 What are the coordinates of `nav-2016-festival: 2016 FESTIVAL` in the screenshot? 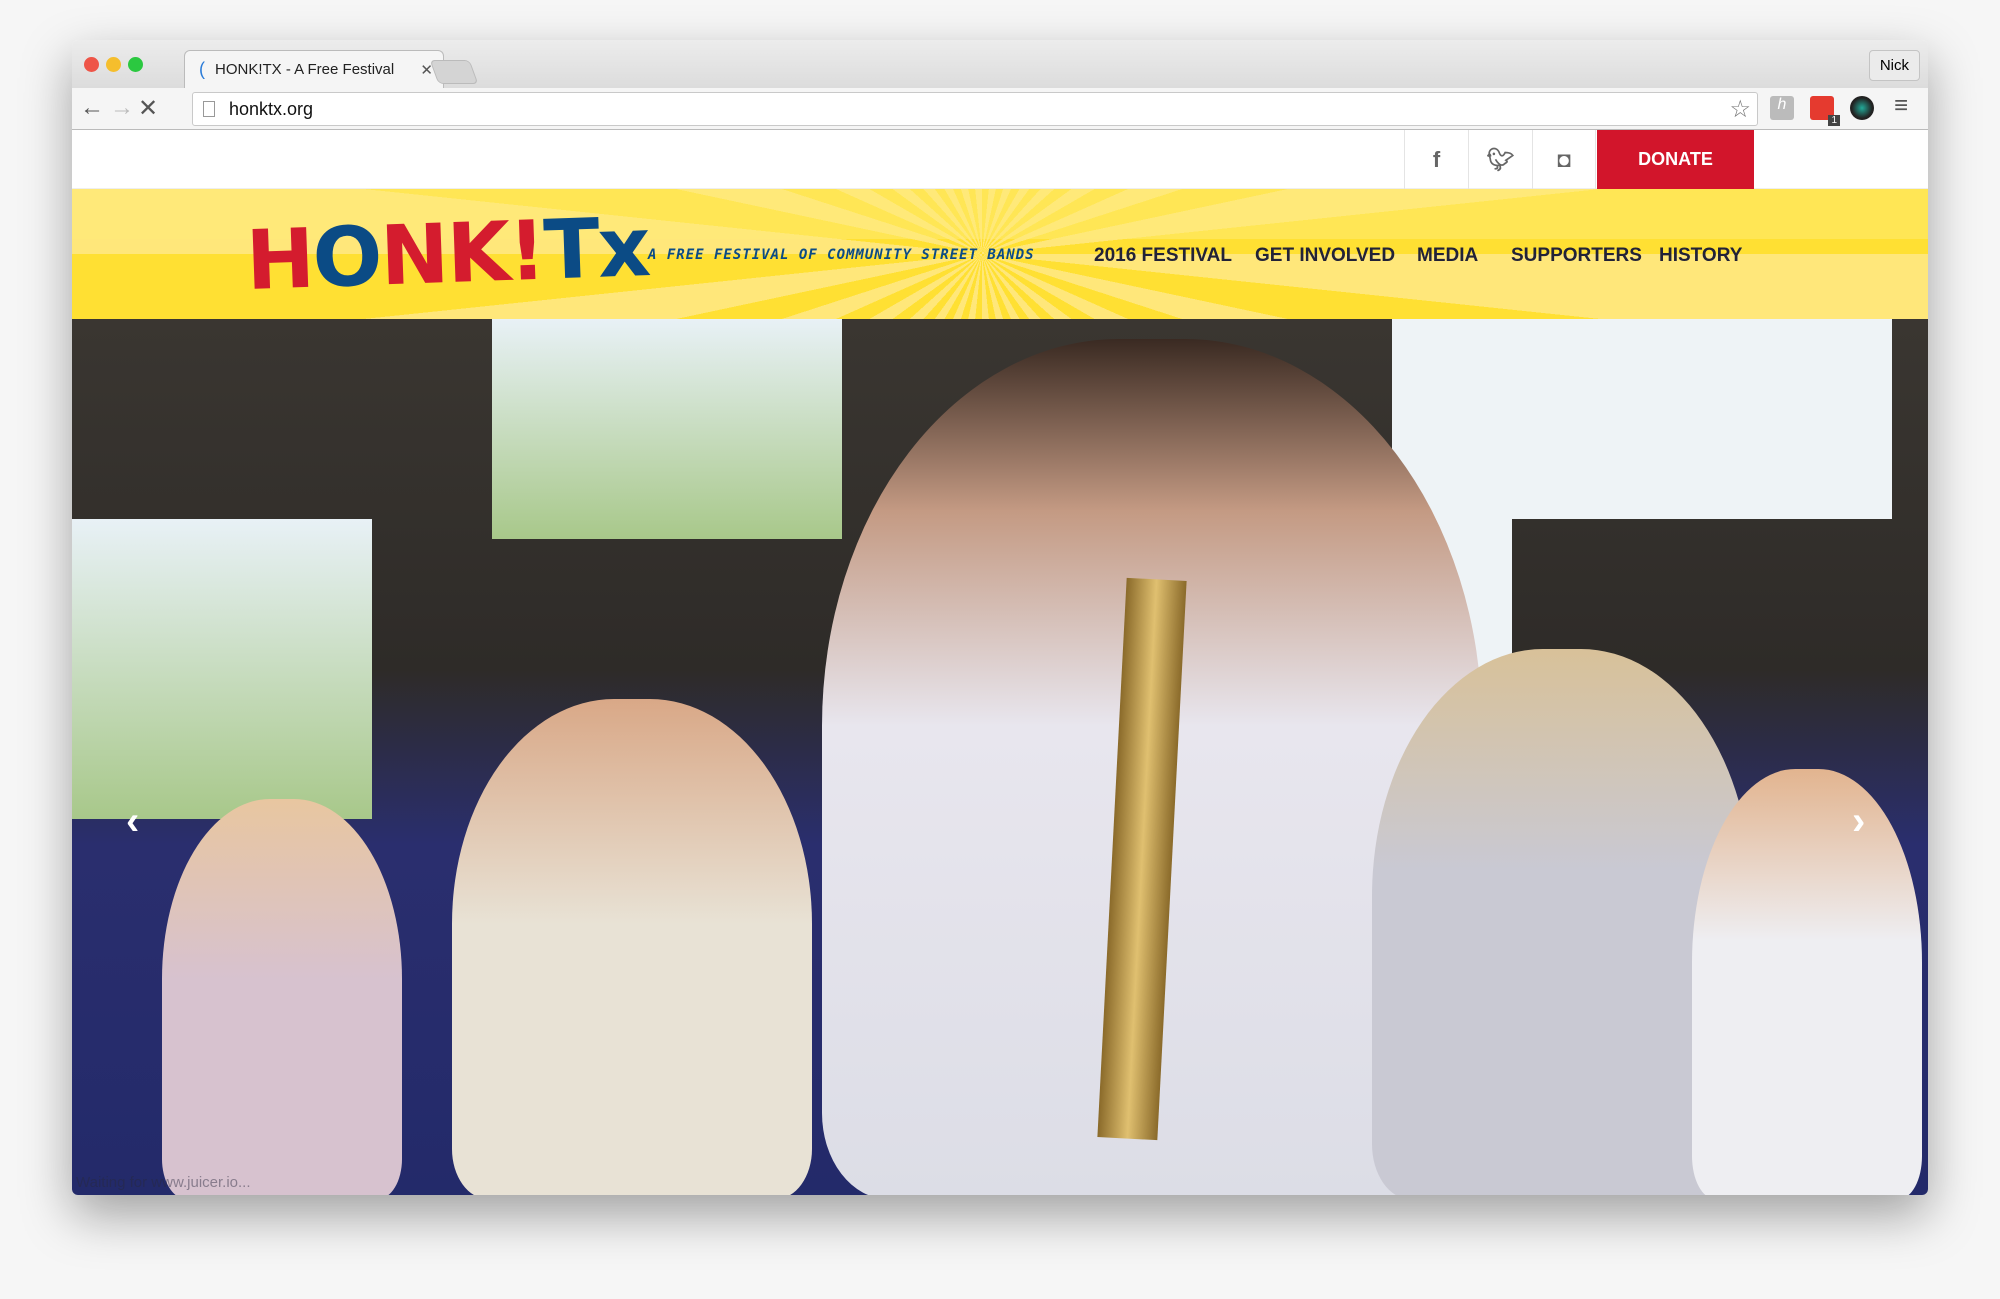 It's located at (1163, 256).